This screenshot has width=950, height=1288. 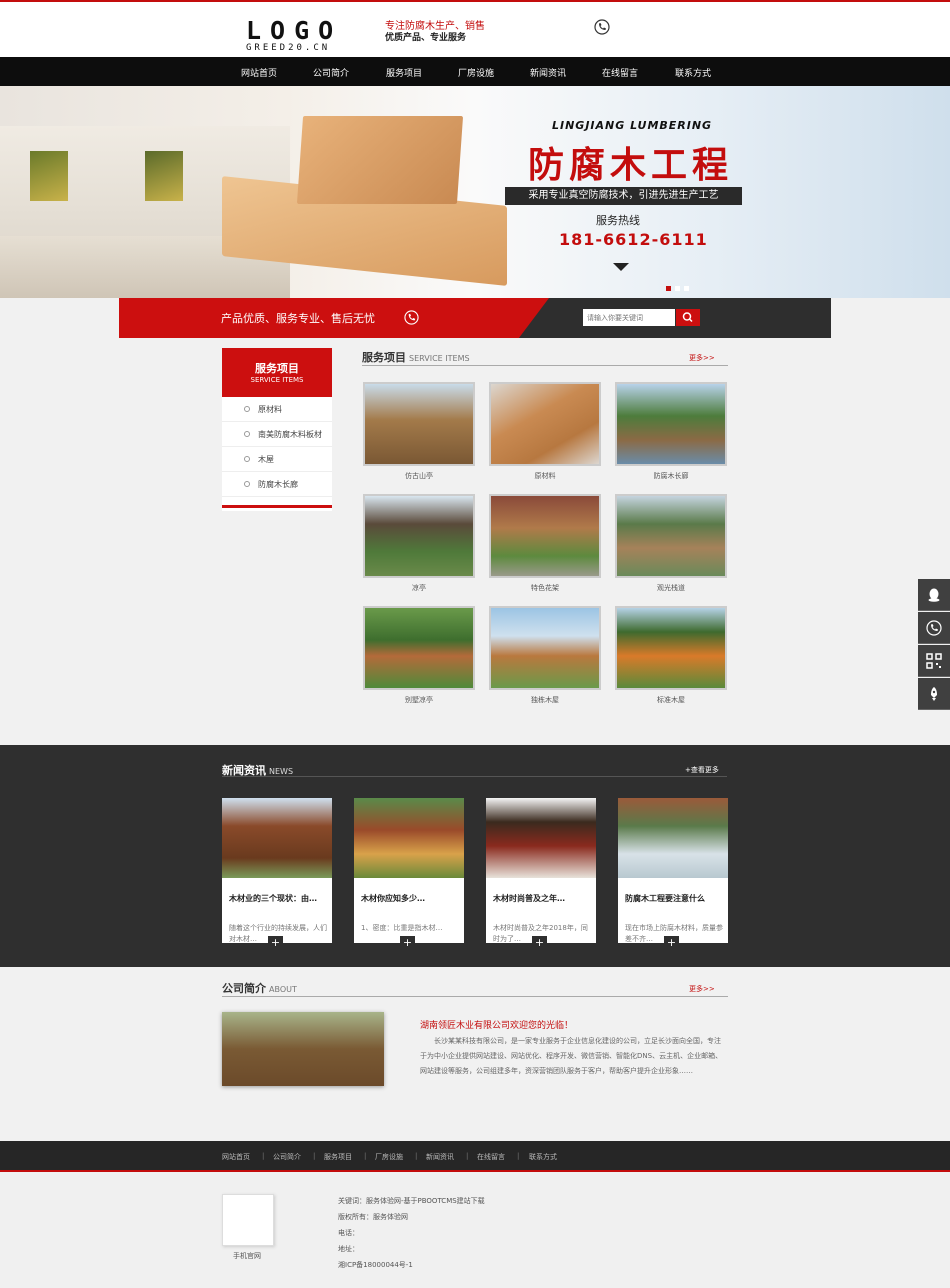 I want to click on about-section-title: 公司简介 ABOUT, so click(x=259, y=988).